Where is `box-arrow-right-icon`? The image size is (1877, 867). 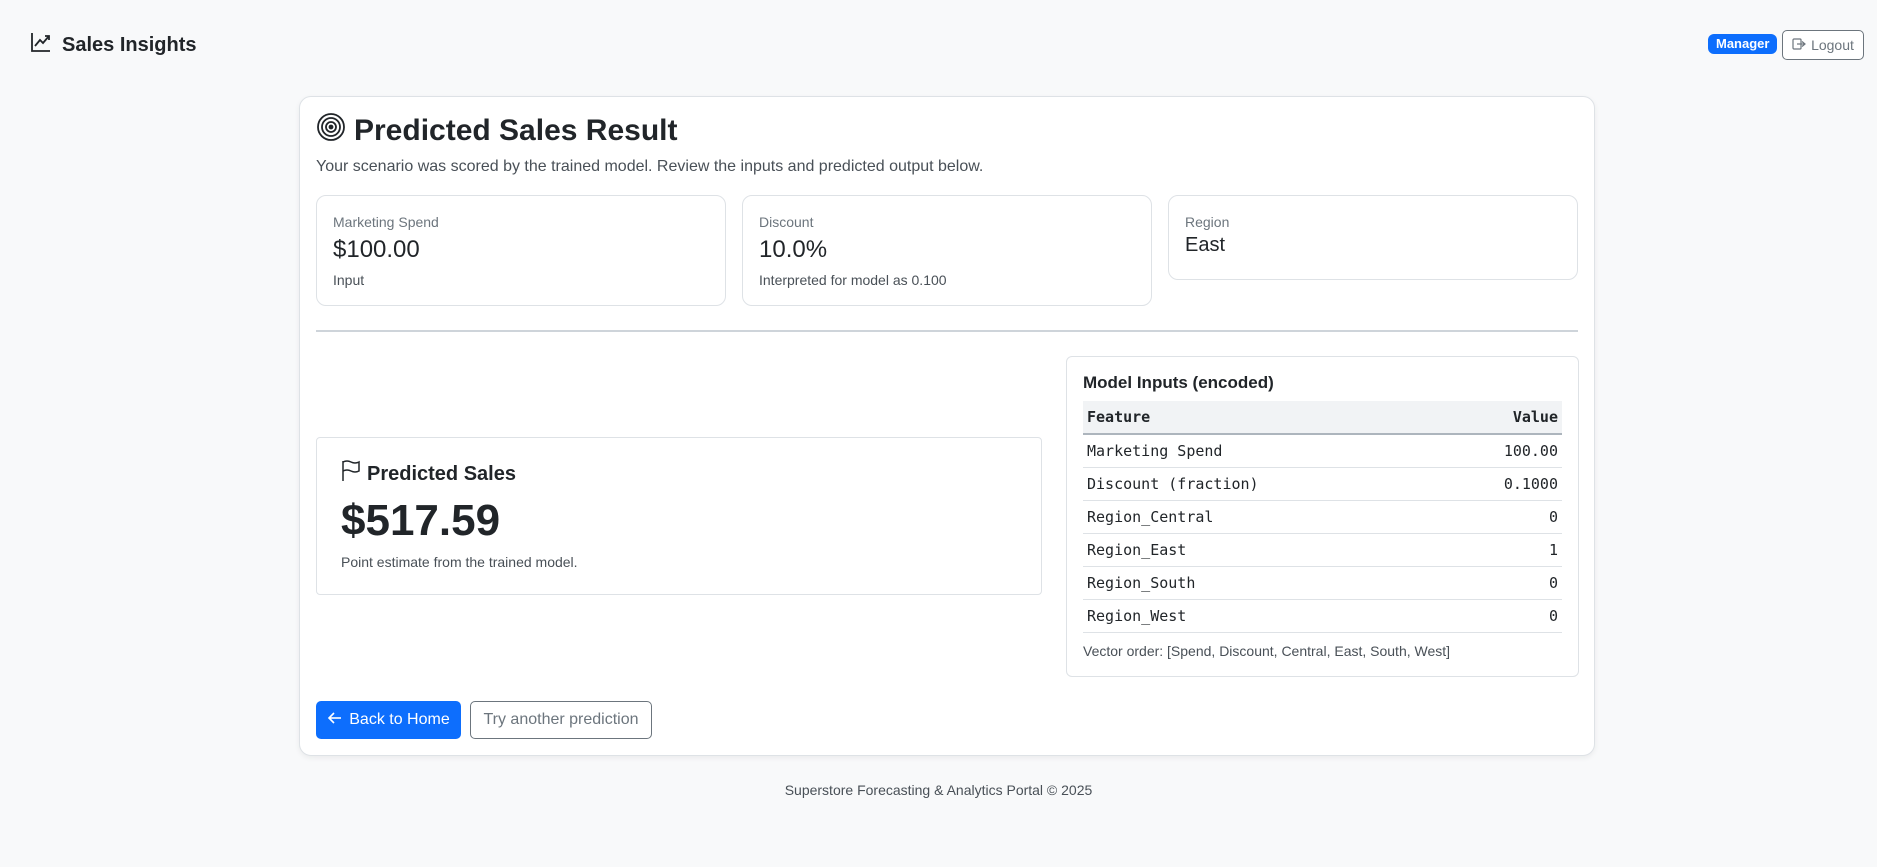 box-arrow-right-icon is located at coordinates (1799, 45).